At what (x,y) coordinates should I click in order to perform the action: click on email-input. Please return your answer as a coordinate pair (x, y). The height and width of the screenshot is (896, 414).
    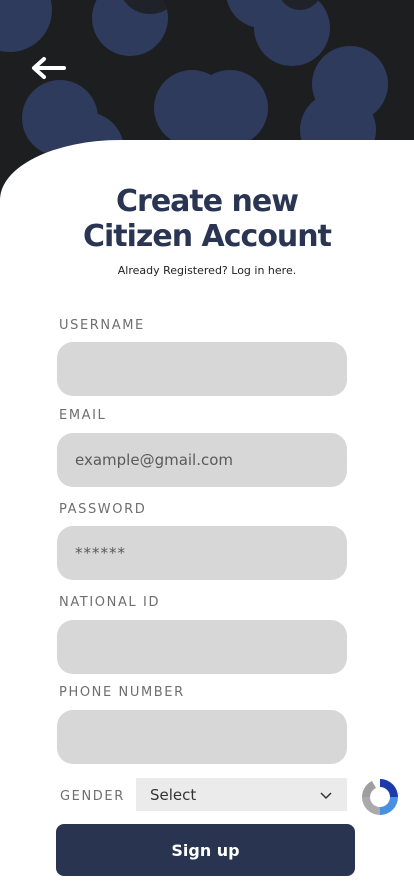
    Looking at the image, I should click on (202, 460).